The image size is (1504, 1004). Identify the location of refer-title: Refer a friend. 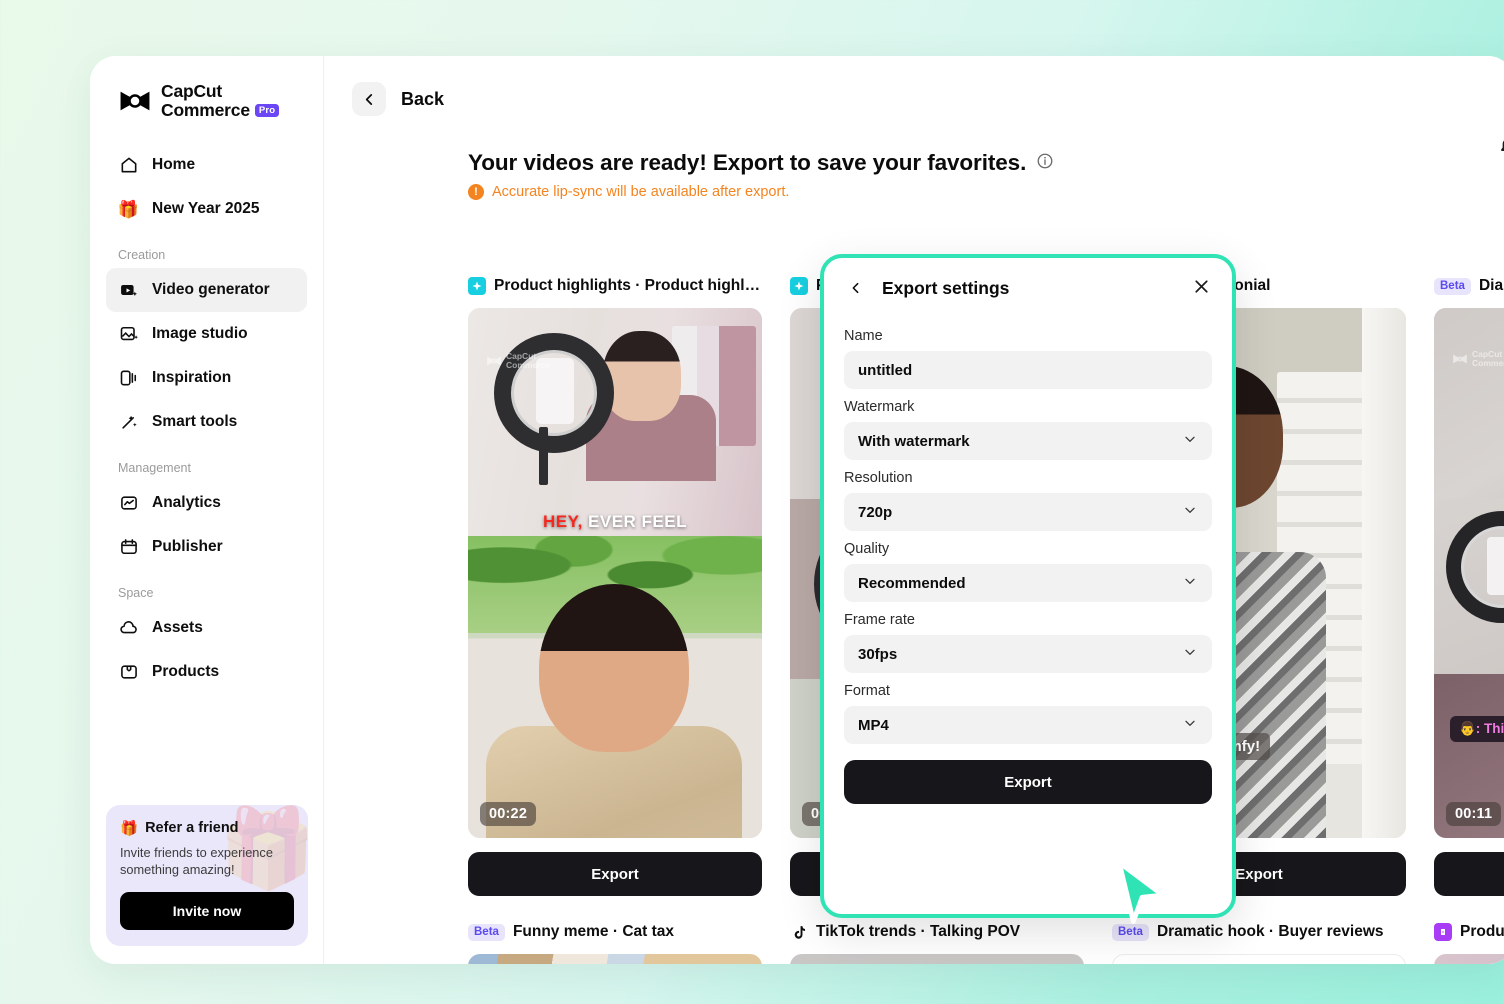
(192, 828).